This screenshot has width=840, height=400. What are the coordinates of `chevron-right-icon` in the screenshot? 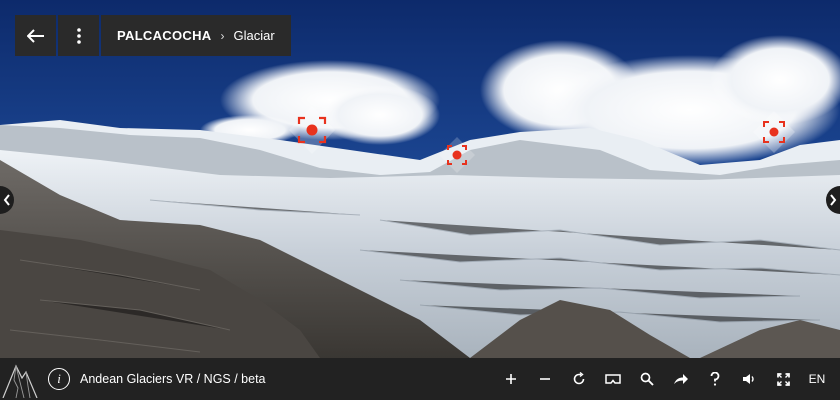 It's located at (833, 200).